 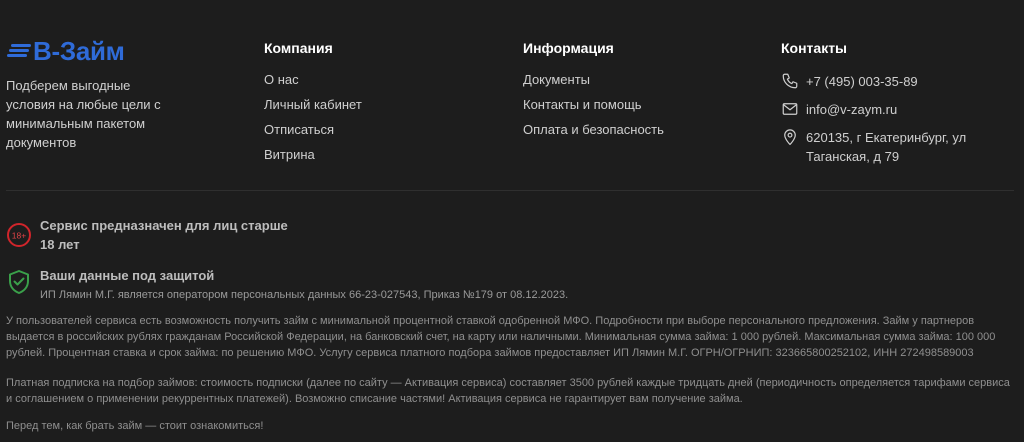 I want to click on link-account: Личный кабинет, so click(x=313, y=104).